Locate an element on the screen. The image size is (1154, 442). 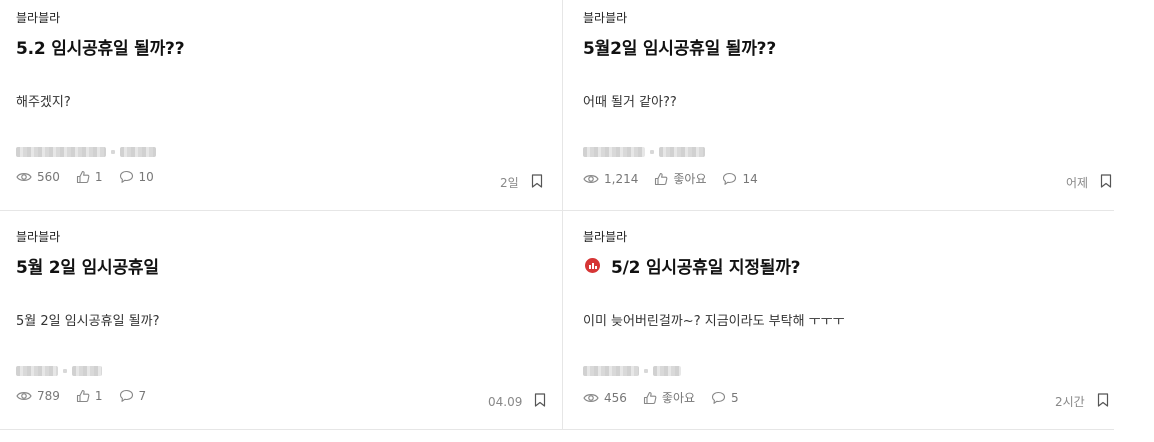
post-stats: 1,214 좋아요 14 is located at coordinates (678, 178).